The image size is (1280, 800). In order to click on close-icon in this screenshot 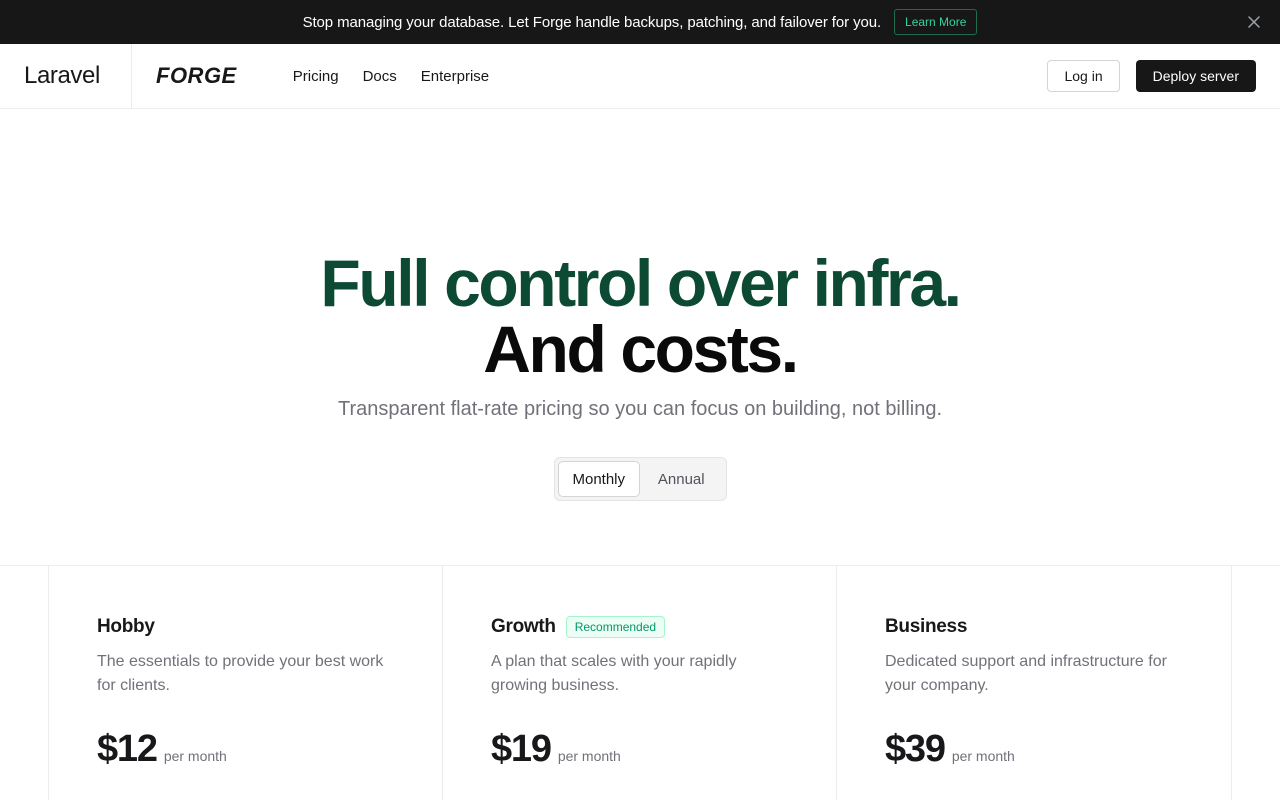, I will do `click(1254, 22)`.